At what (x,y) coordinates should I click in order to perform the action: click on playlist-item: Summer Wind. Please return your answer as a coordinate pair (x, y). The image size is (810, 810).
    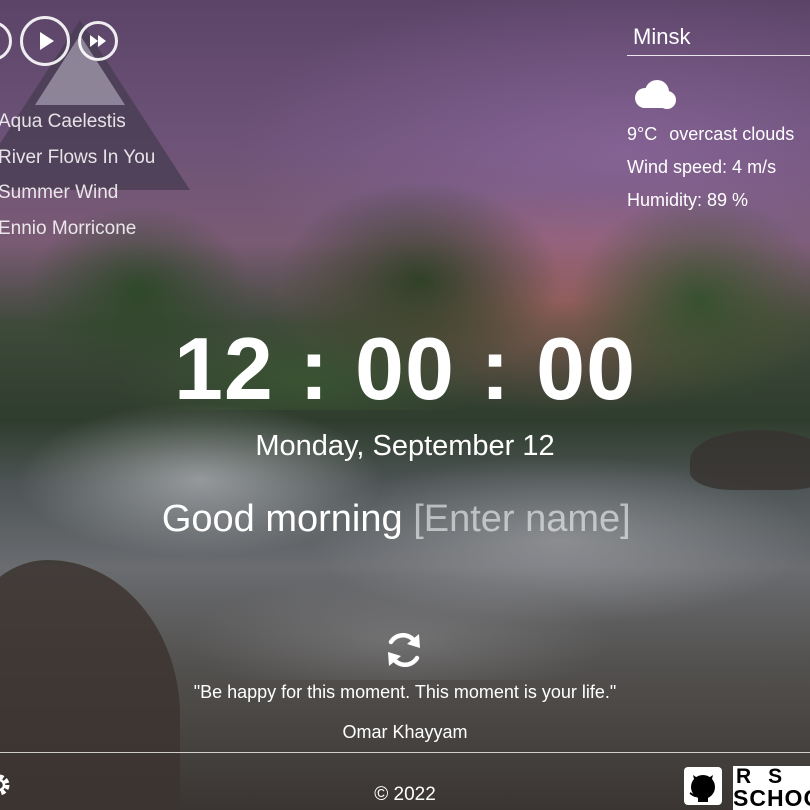
    Looking at the image, I should click on (77, 193).